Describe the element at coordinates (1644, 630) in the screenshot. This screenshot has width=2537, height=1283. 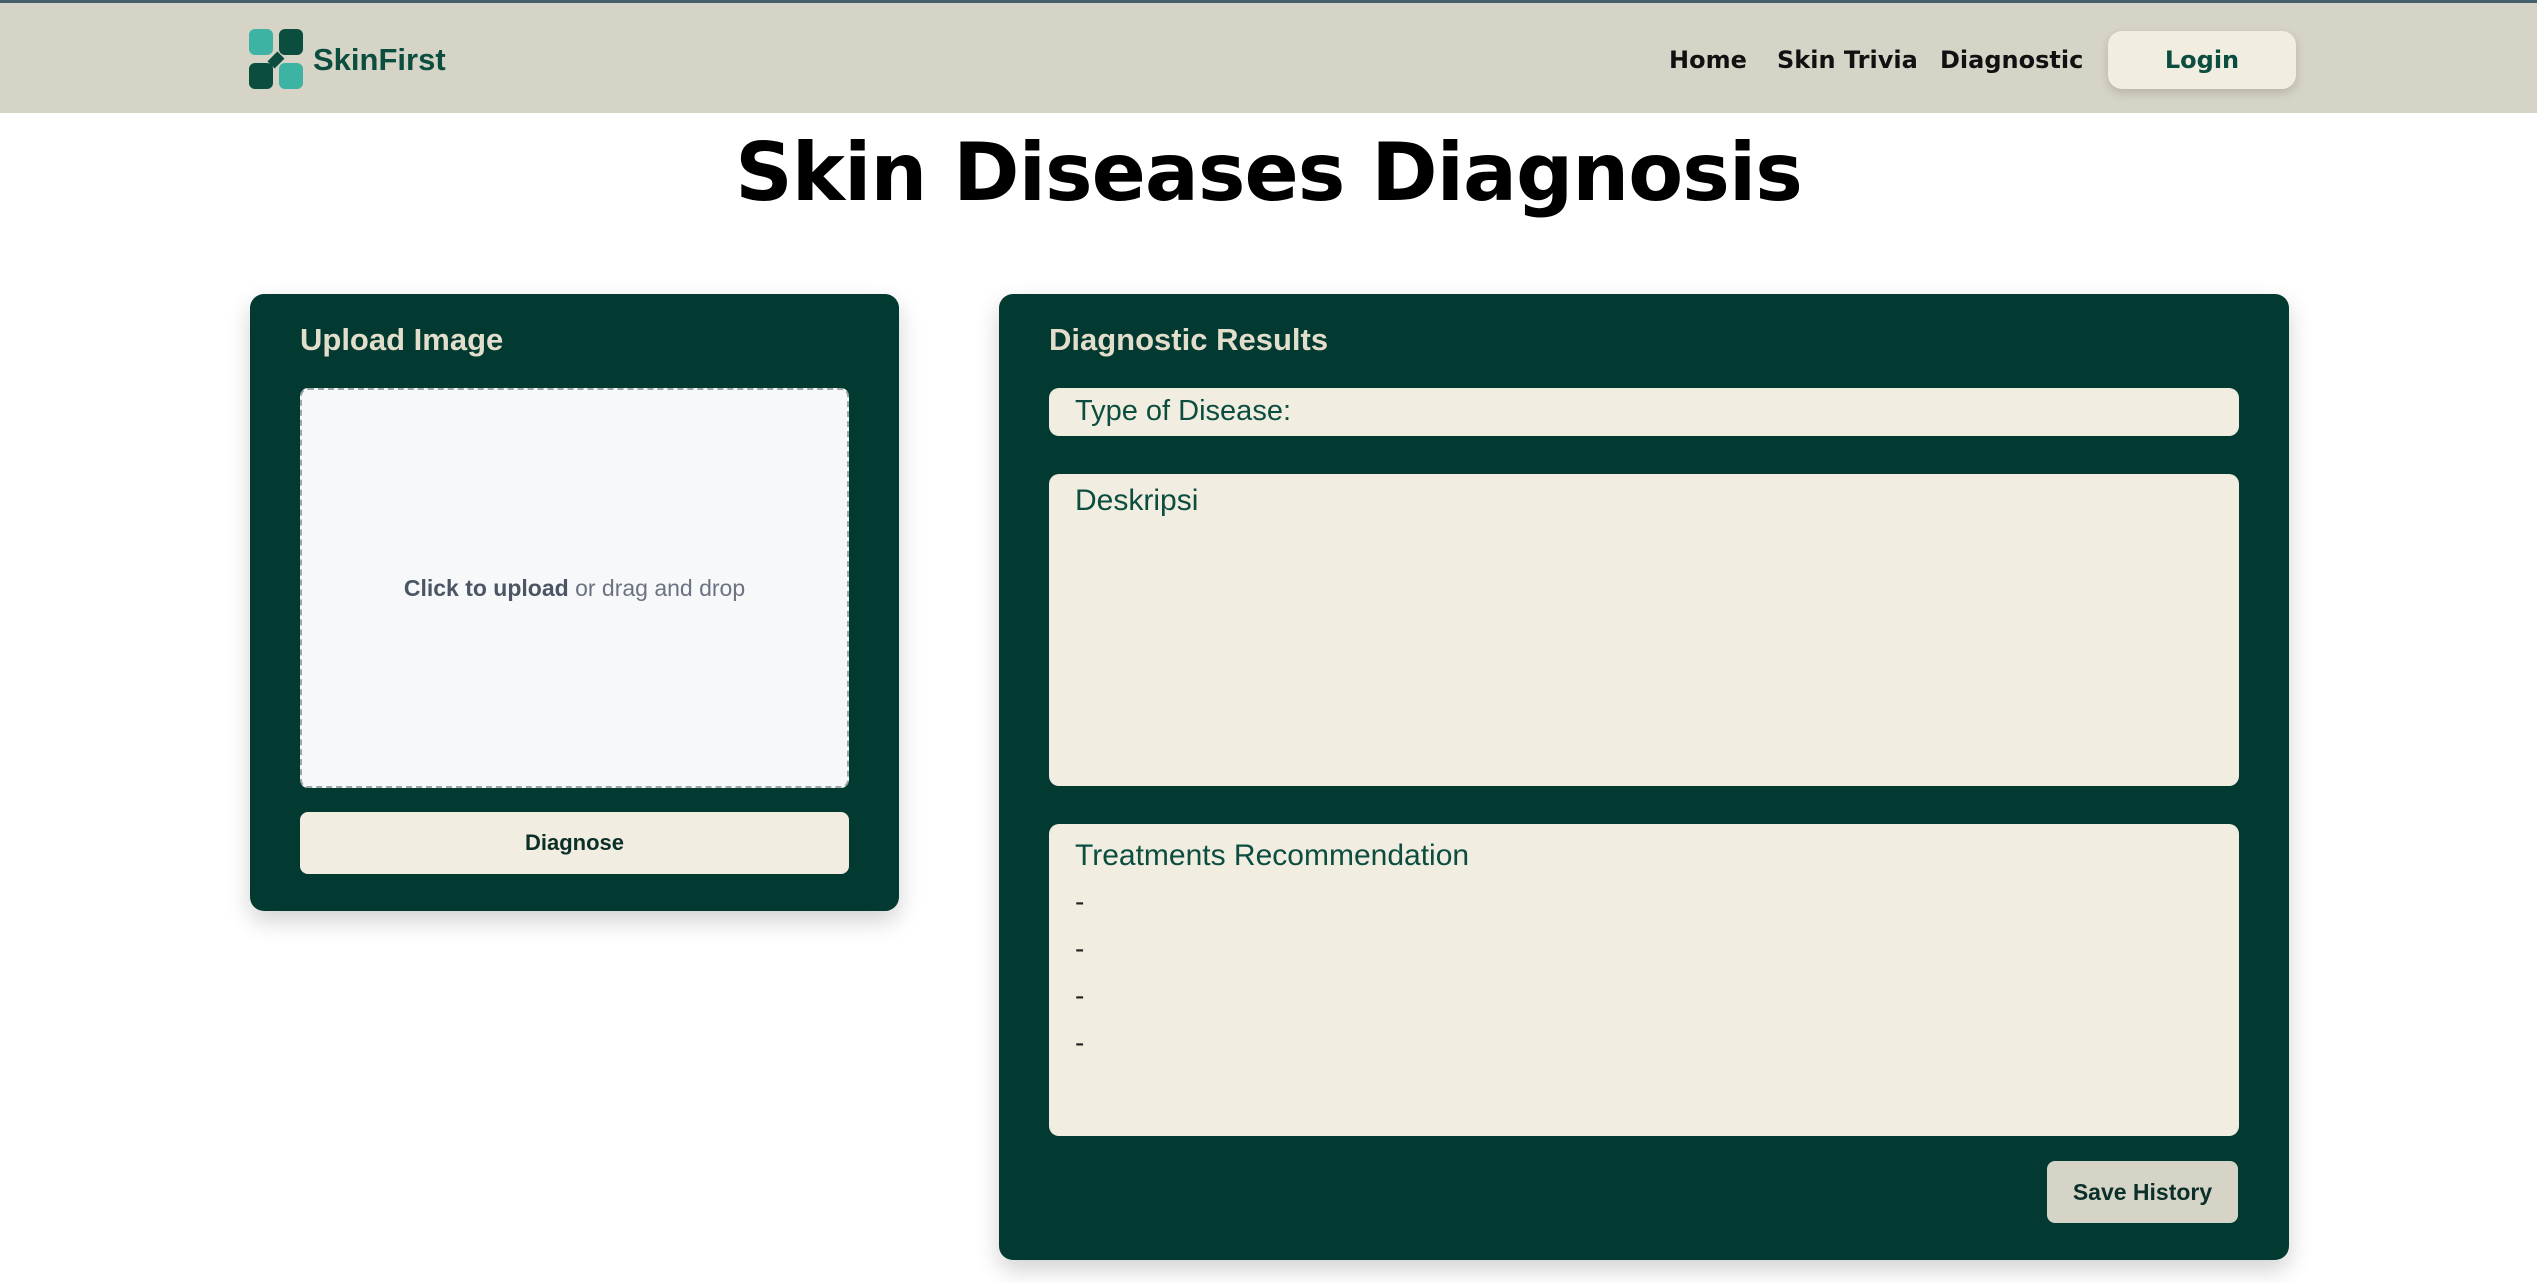
I see `description-box: Deskripsi` at that location.